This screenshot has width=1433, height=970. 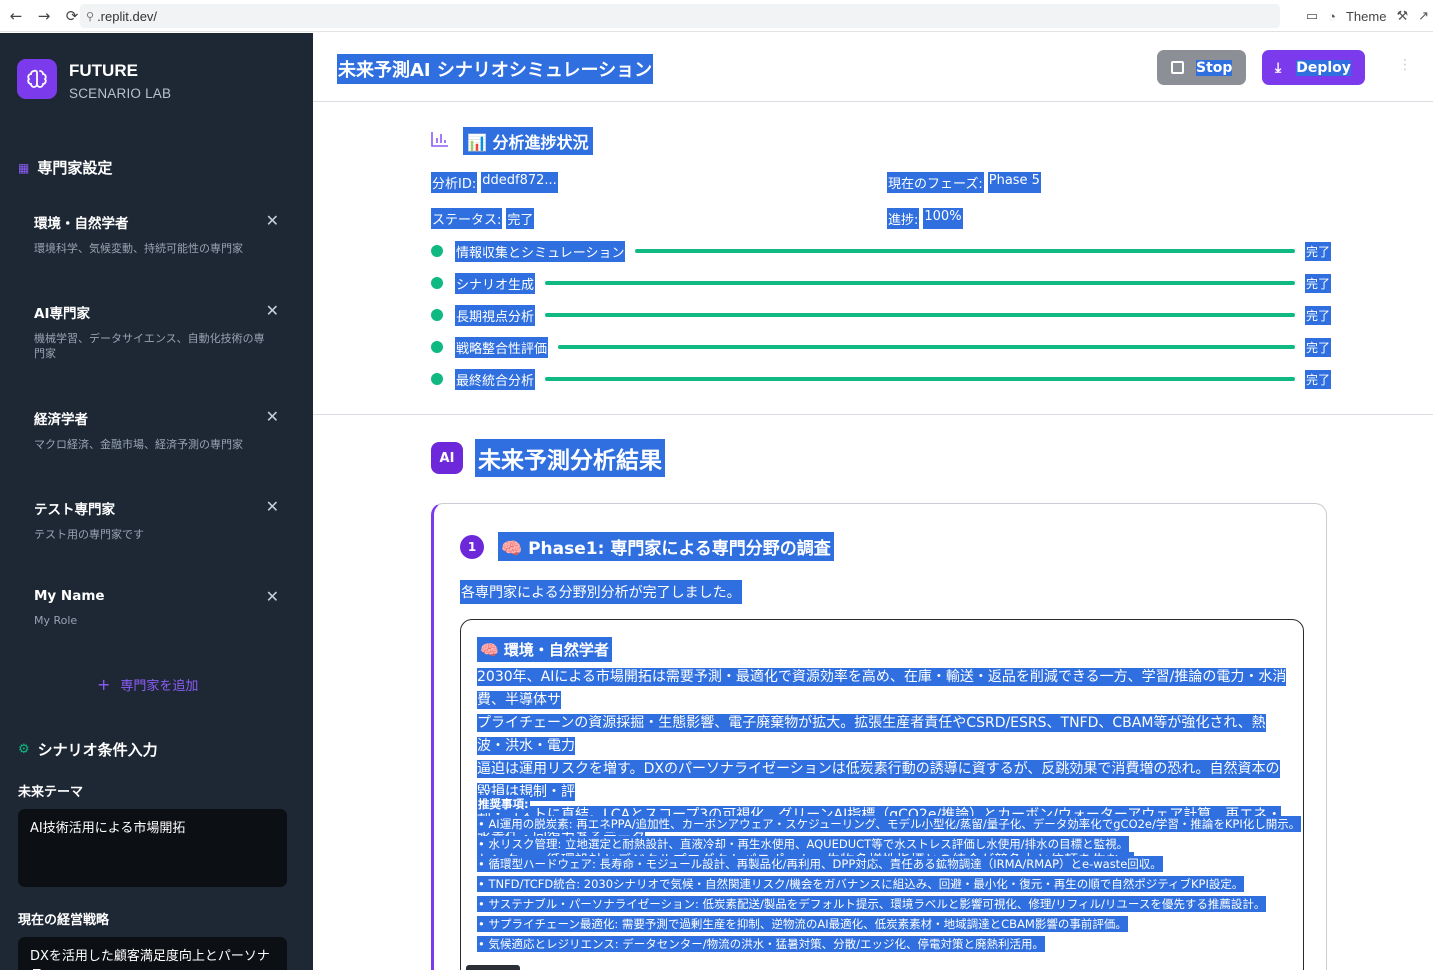 What do you see at coordinates (454, 182) in the screenshot?
I see `analysis-id-label: 分析ID:` at bounding box center [454, 182].